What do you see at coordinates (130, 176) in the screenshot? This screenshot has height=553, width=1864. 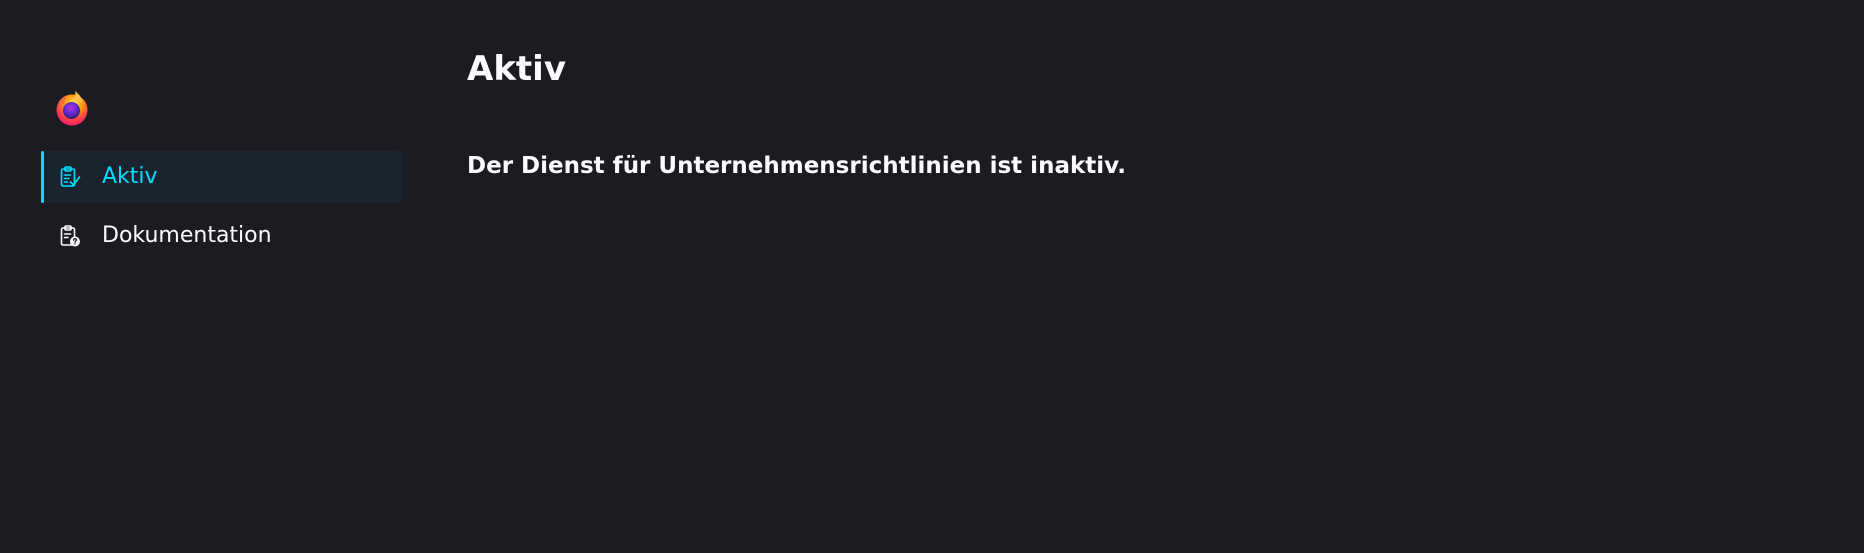 I see `sidebar-item-label: Aktiv` at bounding box center [130, 176].